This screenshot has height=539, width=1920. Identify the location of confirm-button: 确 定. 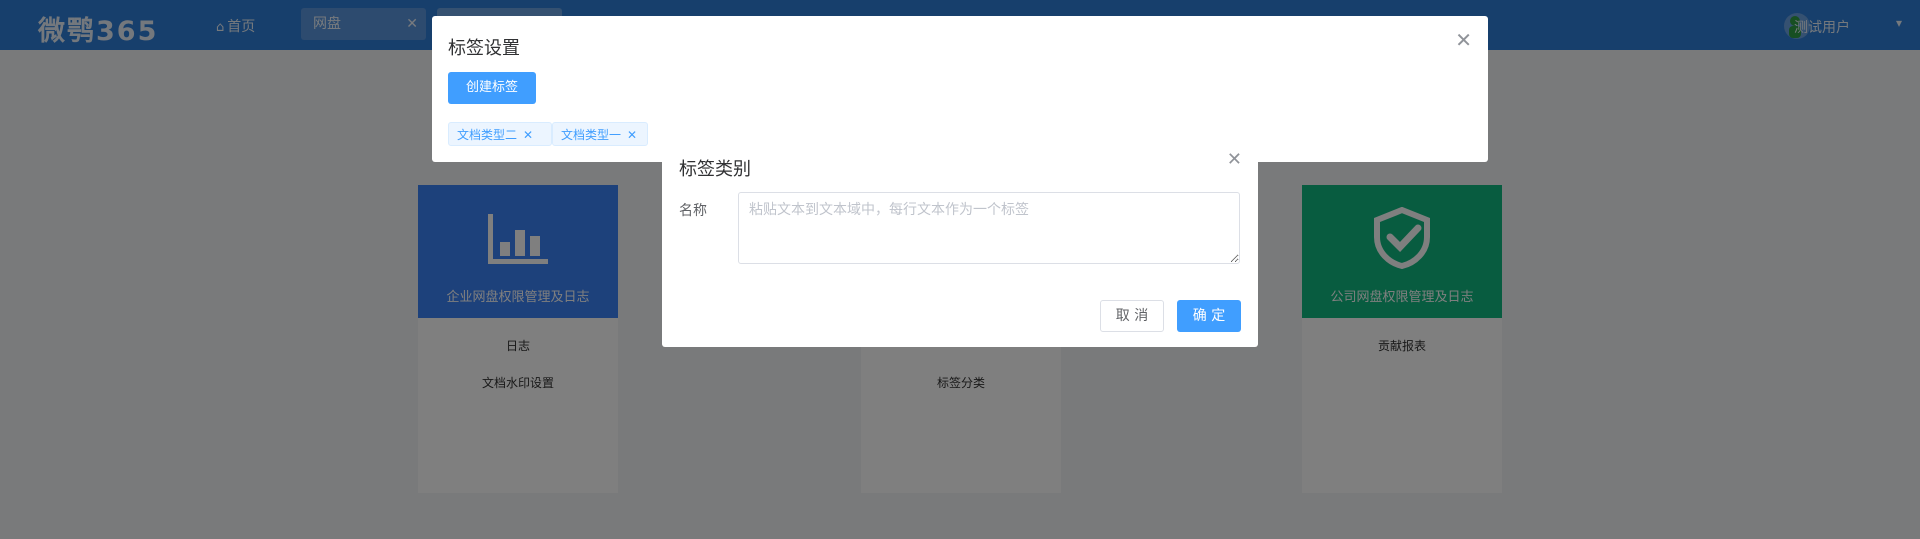
(1209, 316).